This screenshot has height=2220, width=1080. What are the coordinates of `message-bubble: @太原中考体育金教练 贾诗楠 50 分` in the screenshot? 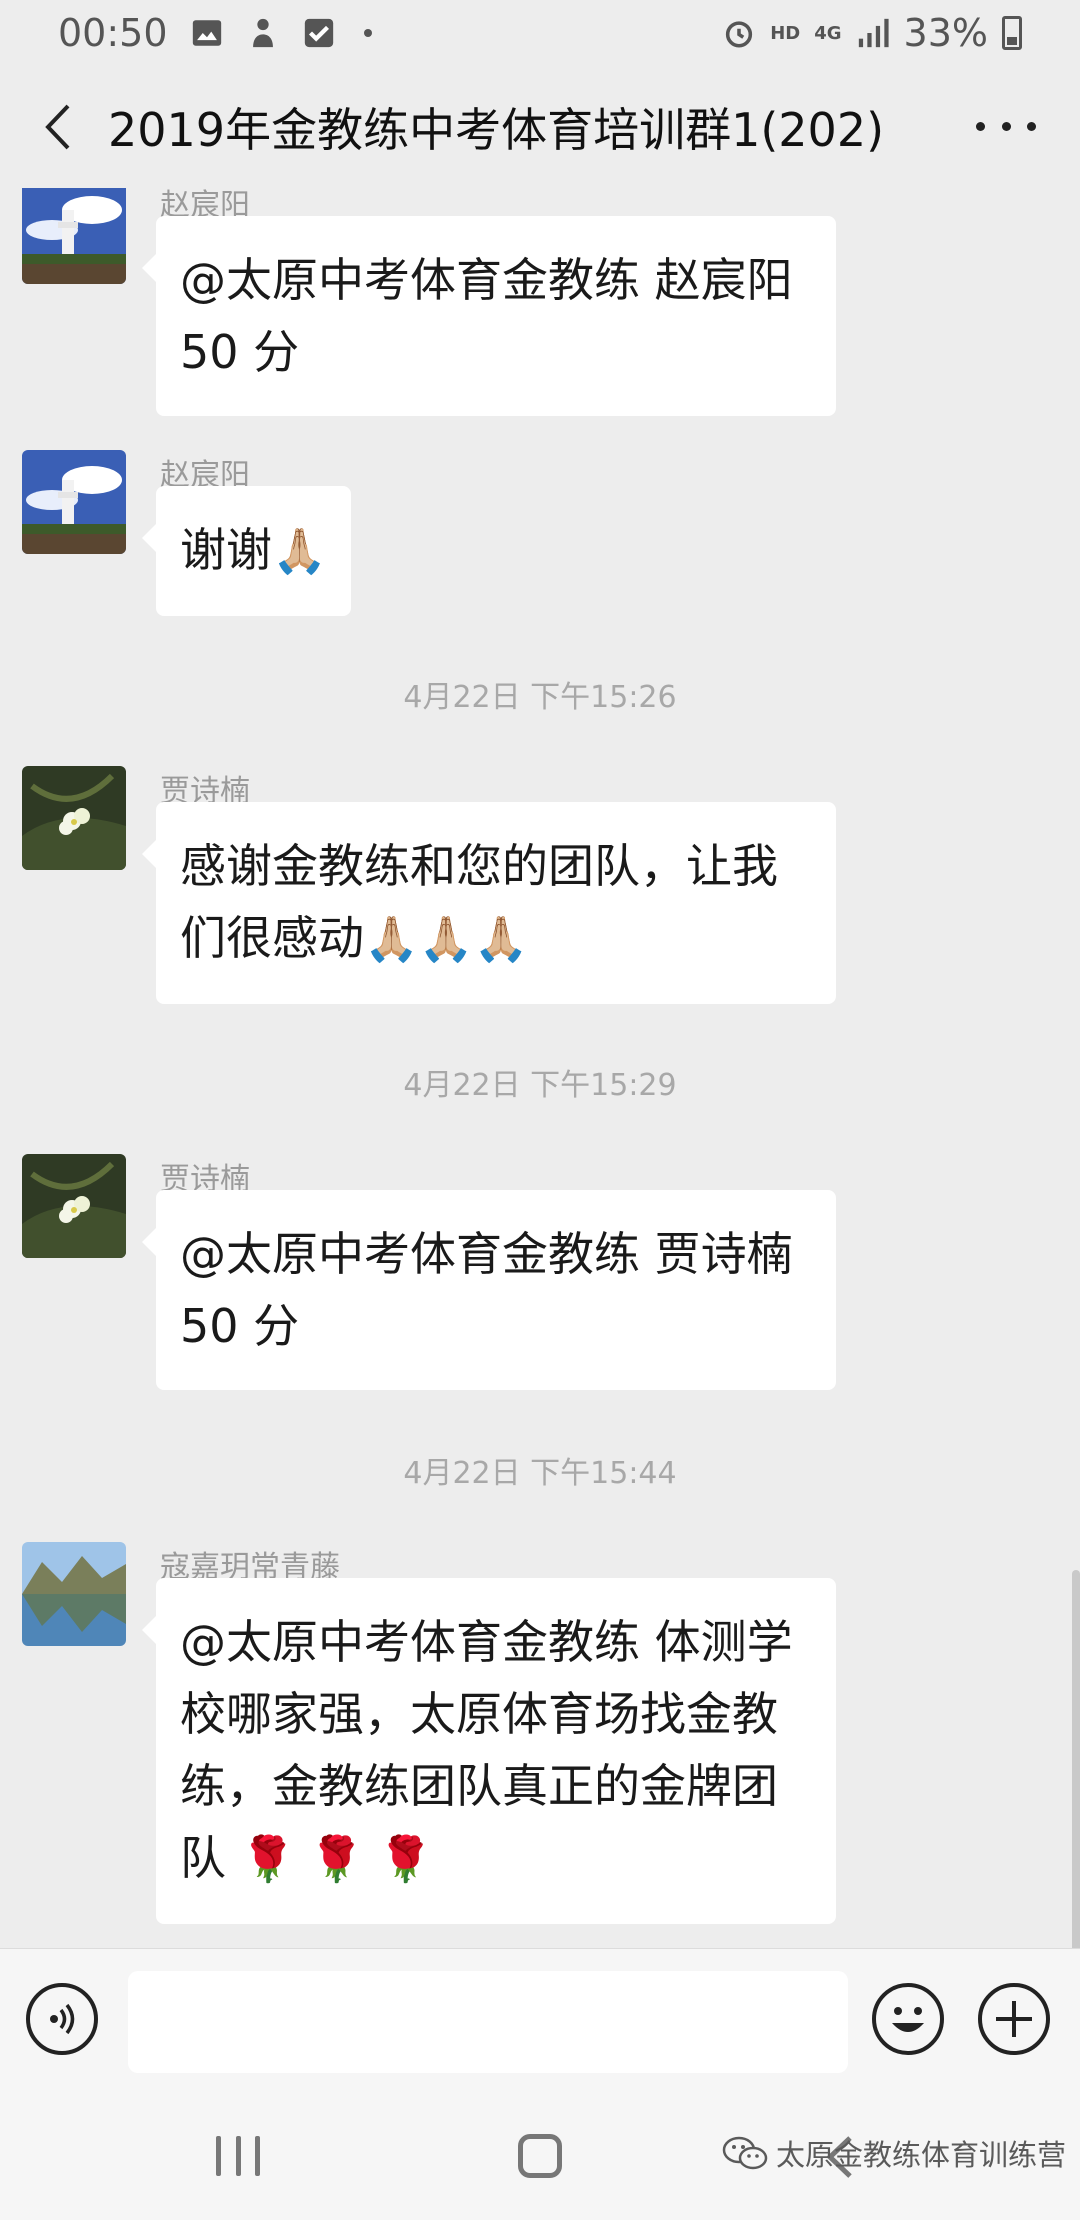 It's located at (489, 1290).